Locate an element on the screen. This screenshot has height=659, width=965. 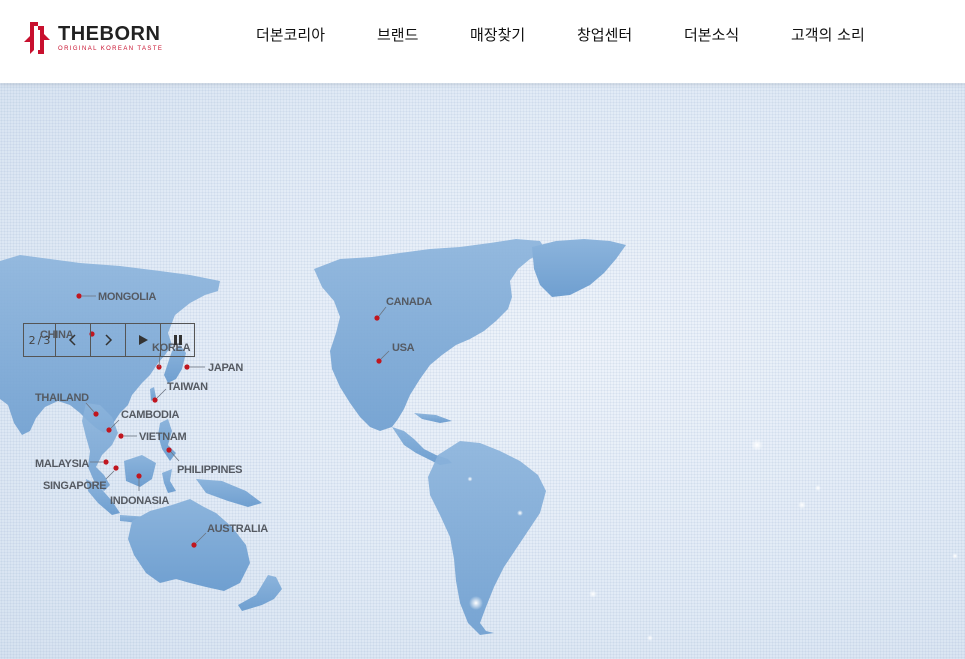
new-guinea is located at coordinates (229, 493).